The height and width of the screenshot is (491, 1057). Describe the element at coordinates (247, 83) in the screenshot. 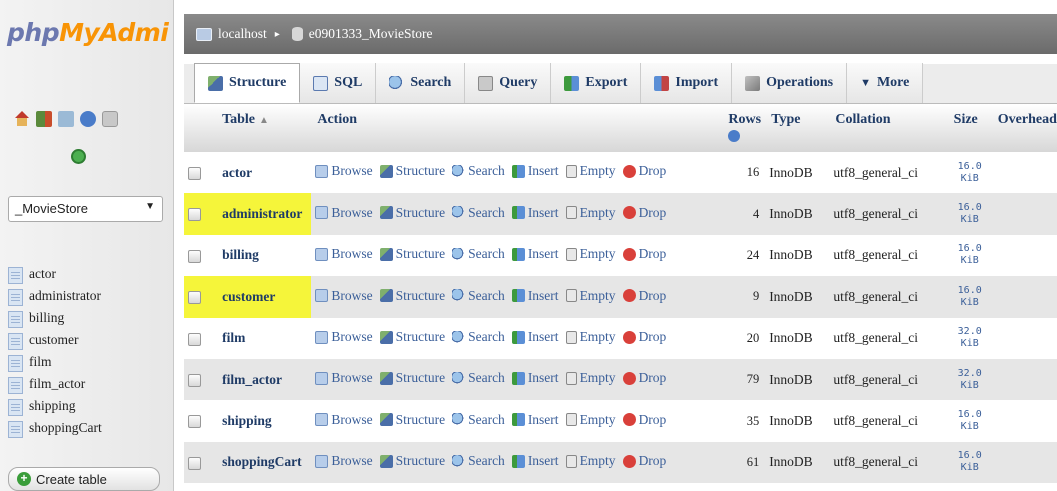

I see `tab-structure: Structure` at that location.